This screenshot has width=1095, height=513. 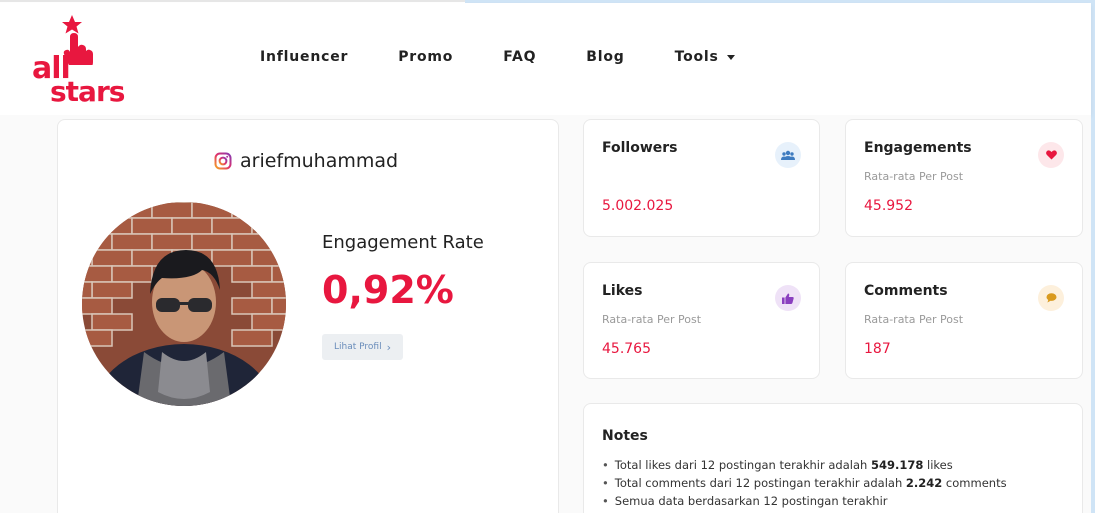 What do you see at coordinates (638, 206) in the screenshot?
I see `followers-value: 5.002.025` at bounding box center [638, 206].